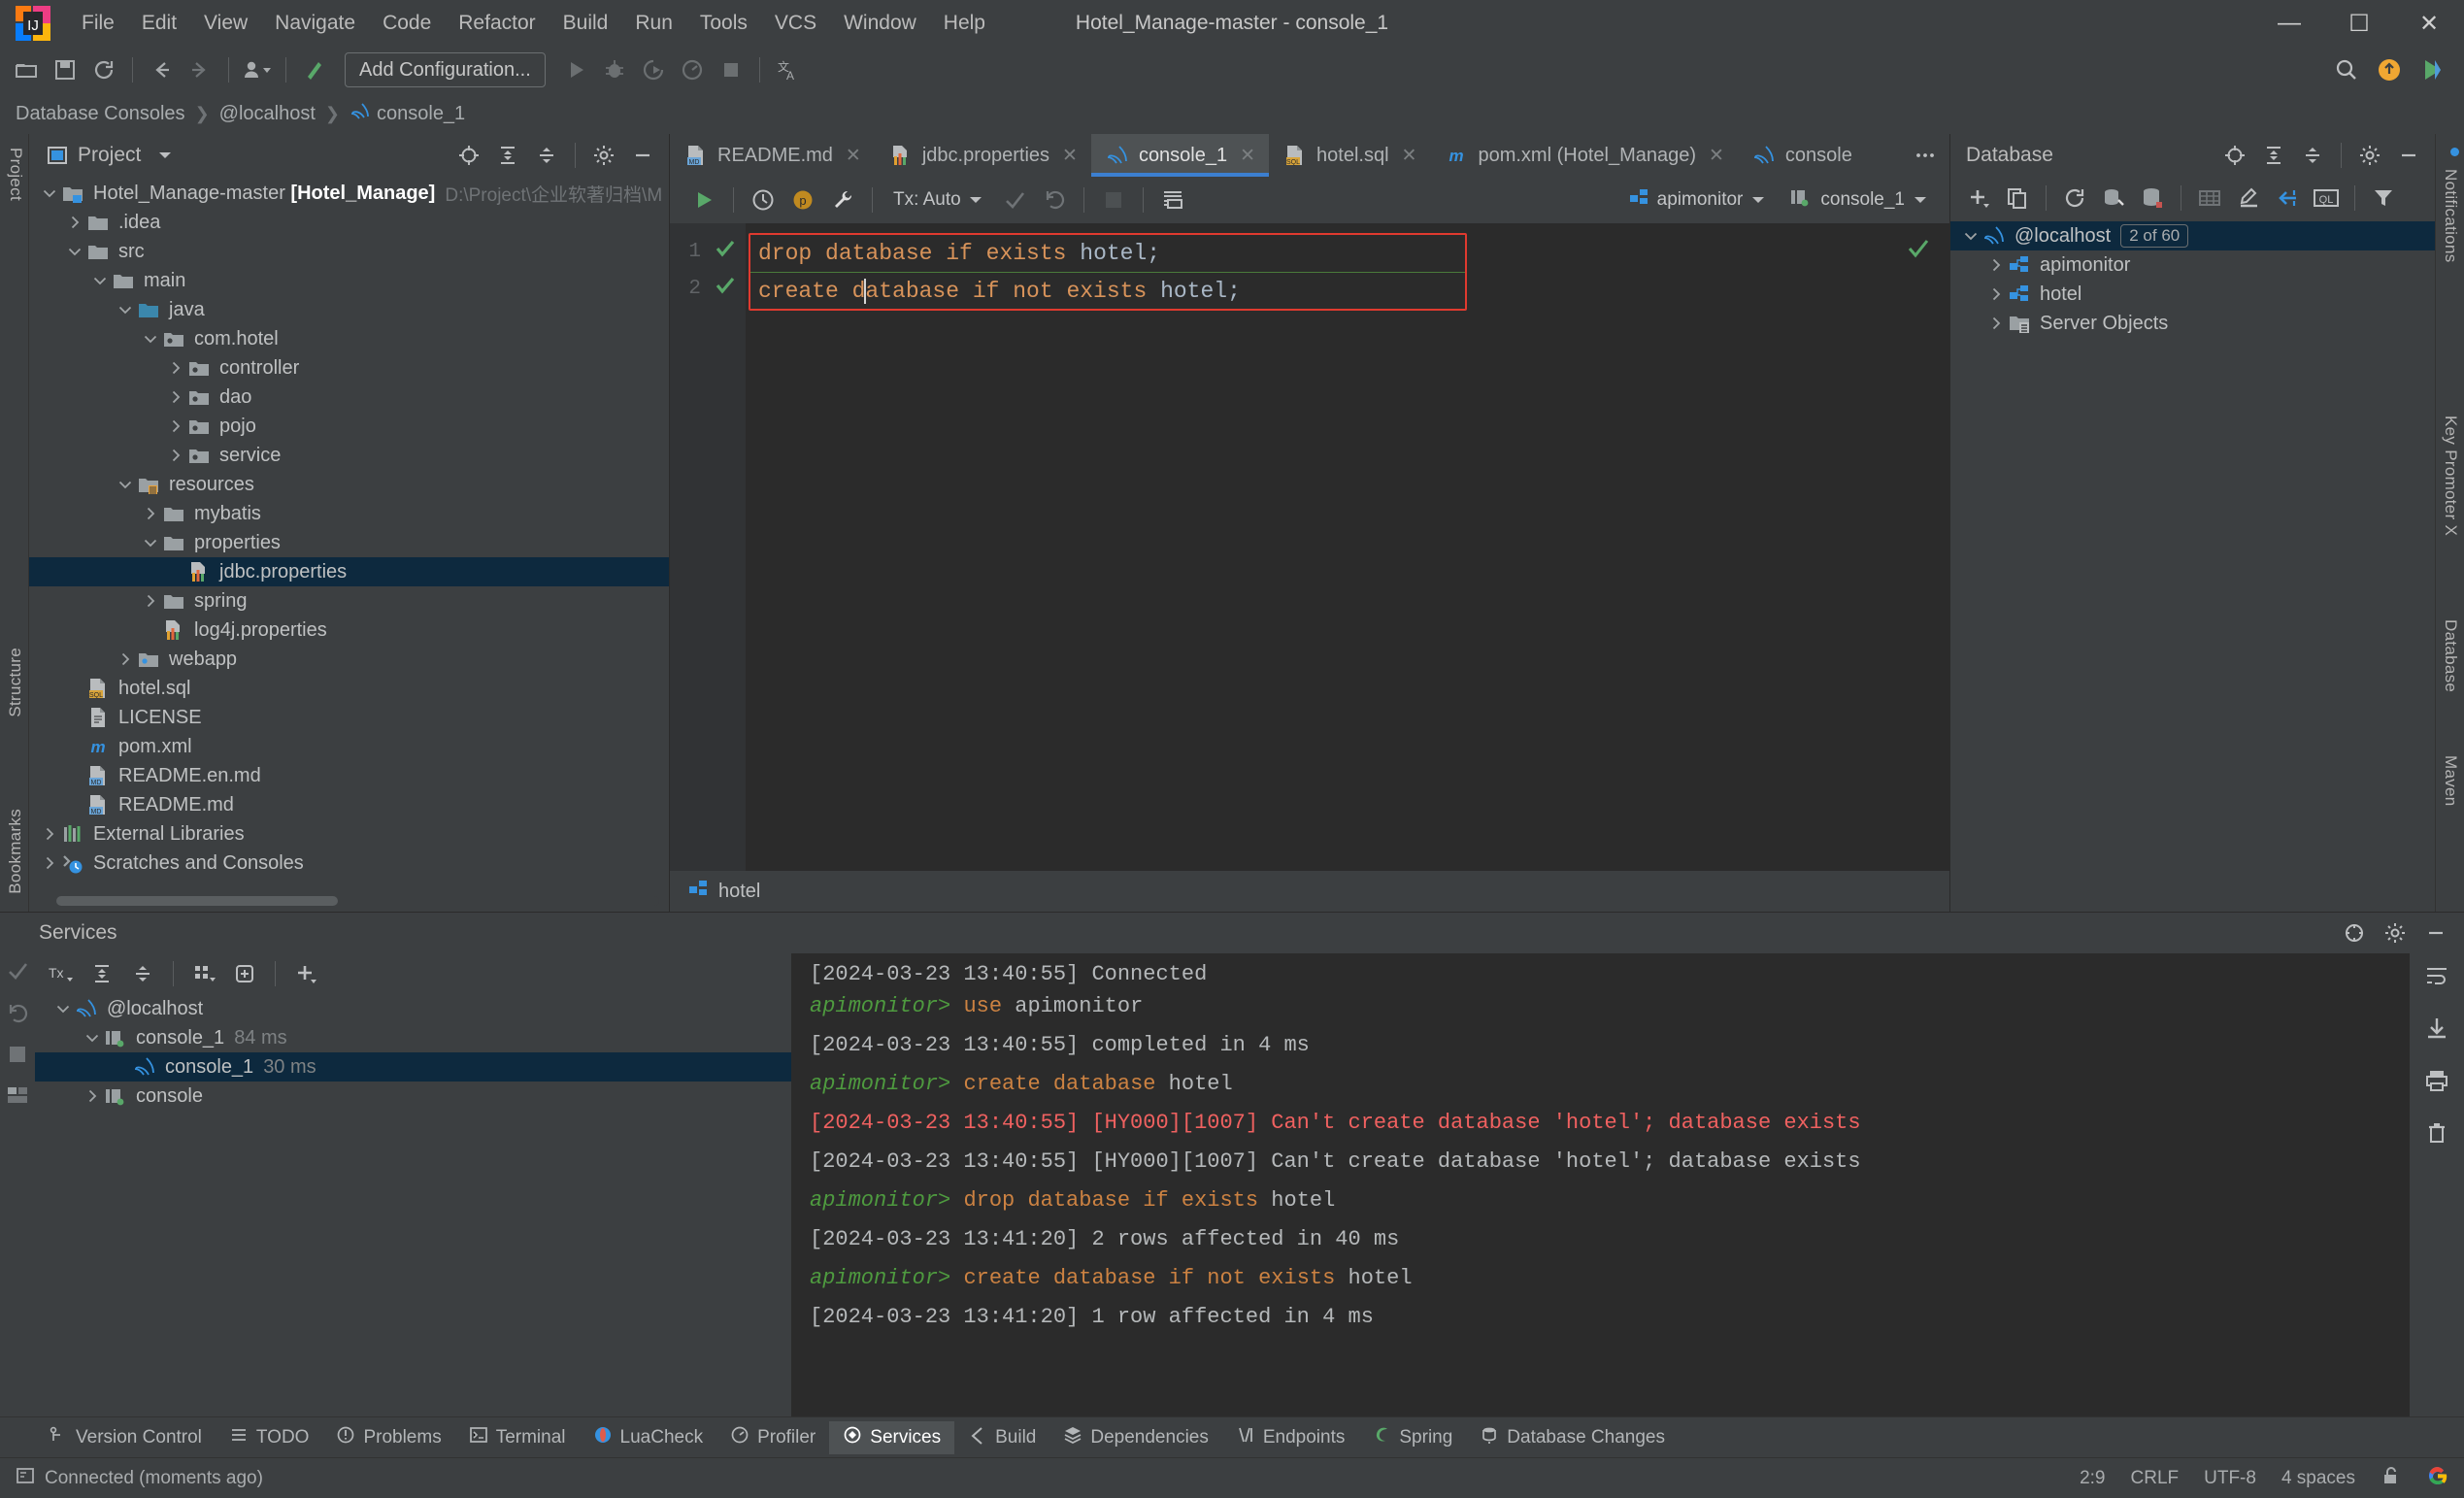 The height and width of the screenshot is (1498, 2464). What do you see at coordinates (349, 455) in the screenshot?
I see `project-tree-row: service` at bounding box center [349, 455].